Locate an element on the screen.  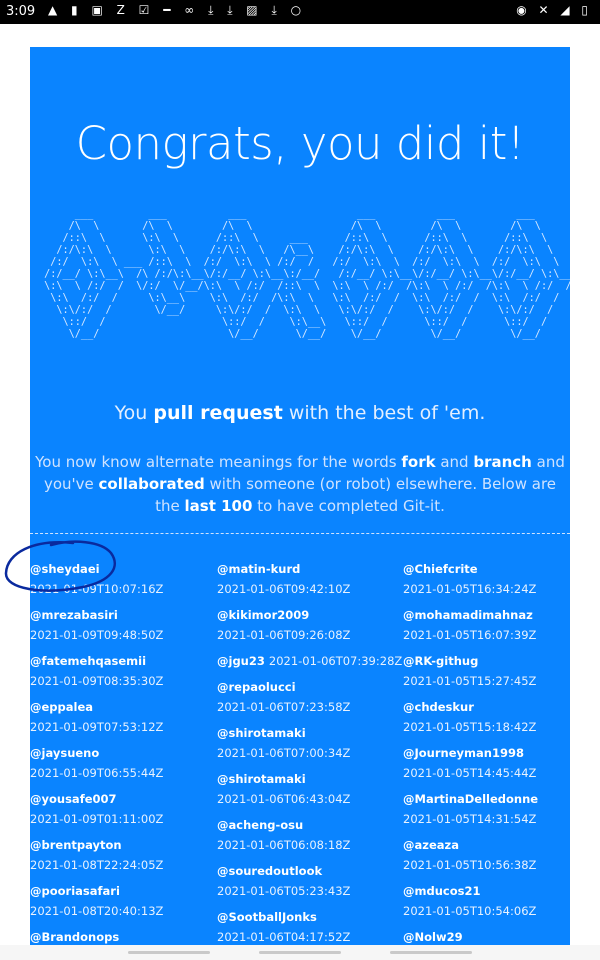
completer-date: 2021-01-09T07:53:12Z is located at coordinates (97, 727).